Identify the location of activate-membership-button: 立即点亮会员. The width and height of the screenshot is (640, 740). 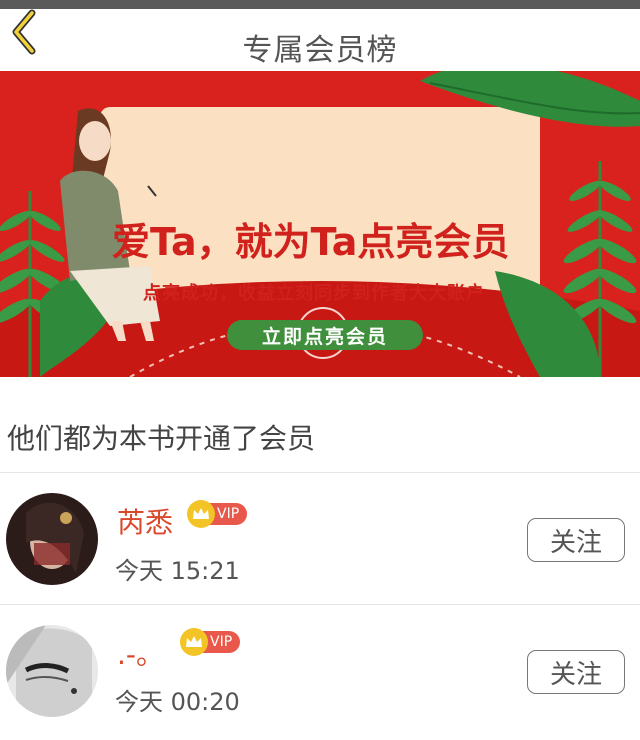
(325, 335).